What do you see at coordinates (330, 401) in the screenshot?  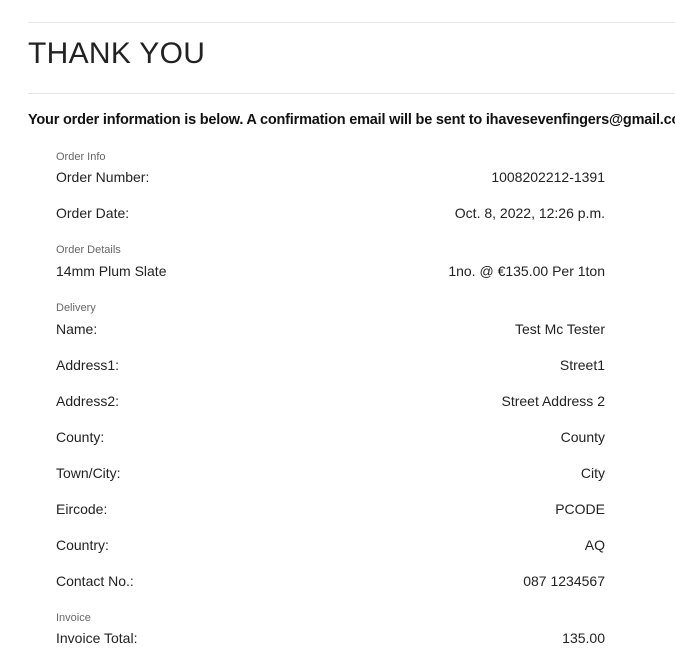 I see `delivery-address2-row: Address2: Street Address 2` at bounding box center [330, 401].